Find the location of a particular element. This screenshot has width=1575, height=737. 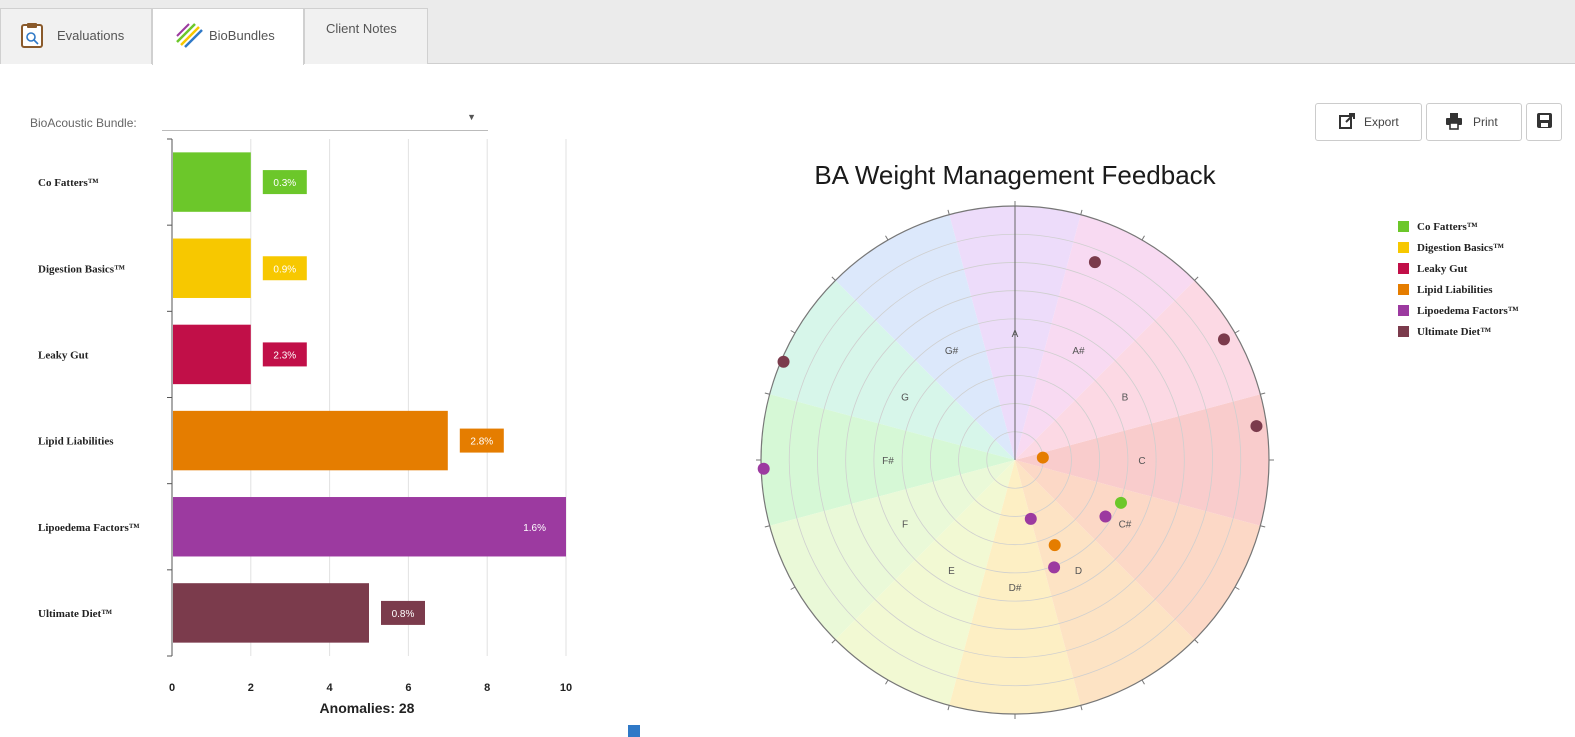

polar-sector-label: A# is located at coordinates (1078, 351).